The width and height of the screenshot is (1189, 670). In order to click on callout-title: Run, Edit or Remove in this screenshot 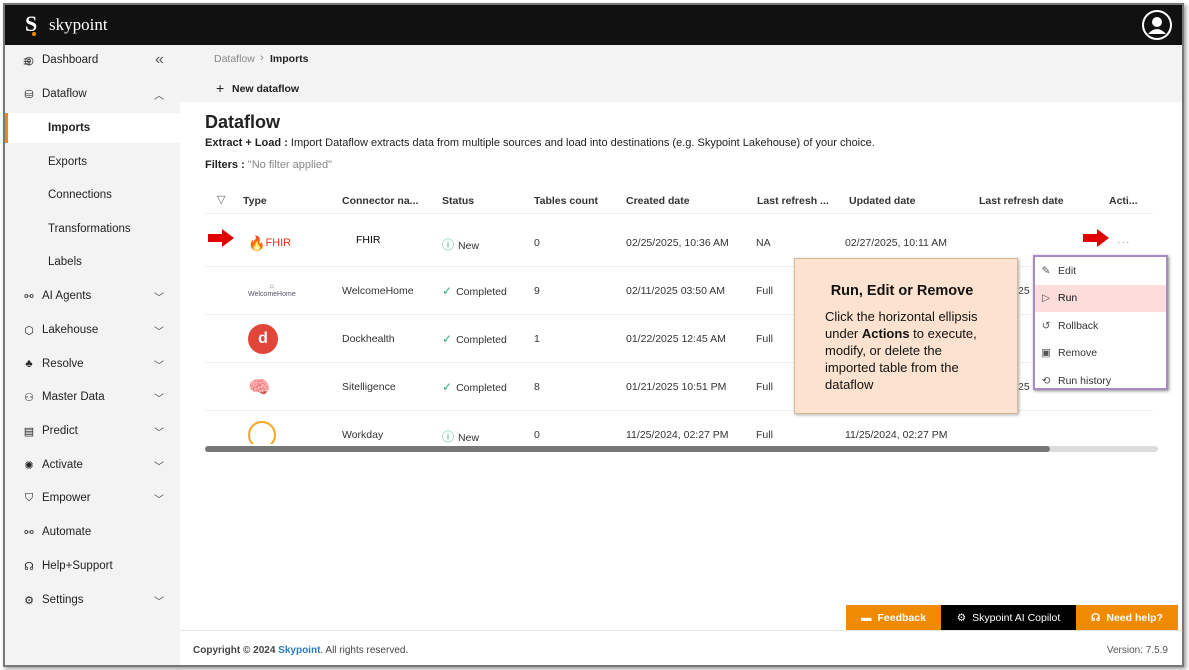, I will do `click(902, 291)`.